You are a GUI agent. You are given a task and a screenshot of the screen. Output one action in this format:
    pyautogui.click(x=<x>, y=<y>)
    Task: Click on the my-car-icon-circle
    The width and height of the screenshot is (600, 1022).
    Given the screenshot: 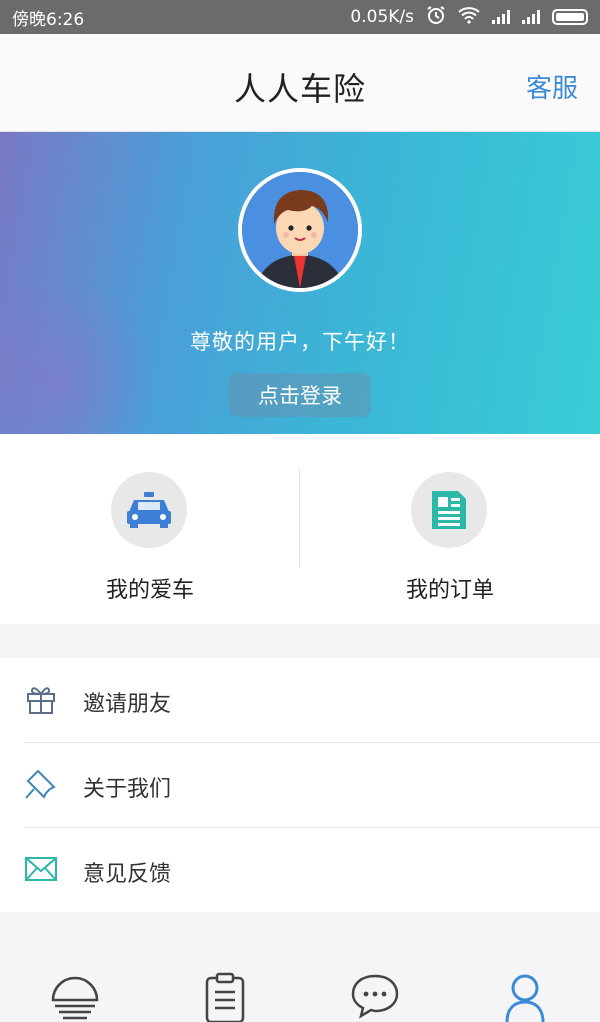 What is the action you would take?
    pyautogui.click(x=149, y=510)
    